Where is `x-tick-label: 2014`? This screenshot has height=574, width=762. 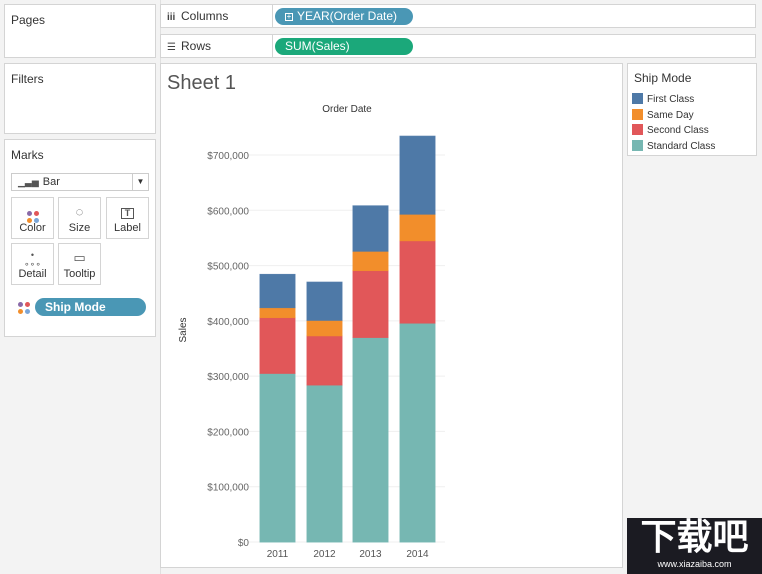 x-tick-label: 2014 is located at coordinates (417, 554).